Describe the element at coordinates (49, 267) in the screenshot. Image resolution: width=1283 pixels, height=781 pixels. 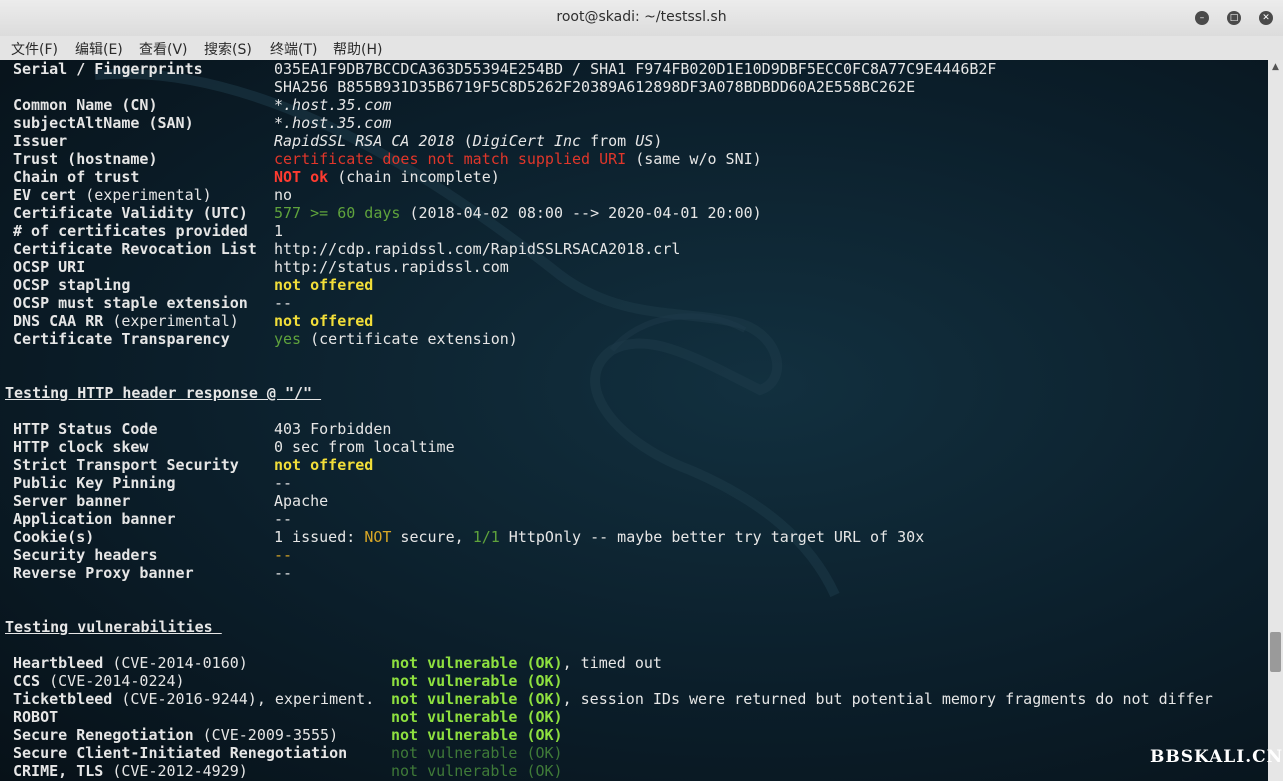
I see `cert-ocsp-label: OCSP URI` at that location.